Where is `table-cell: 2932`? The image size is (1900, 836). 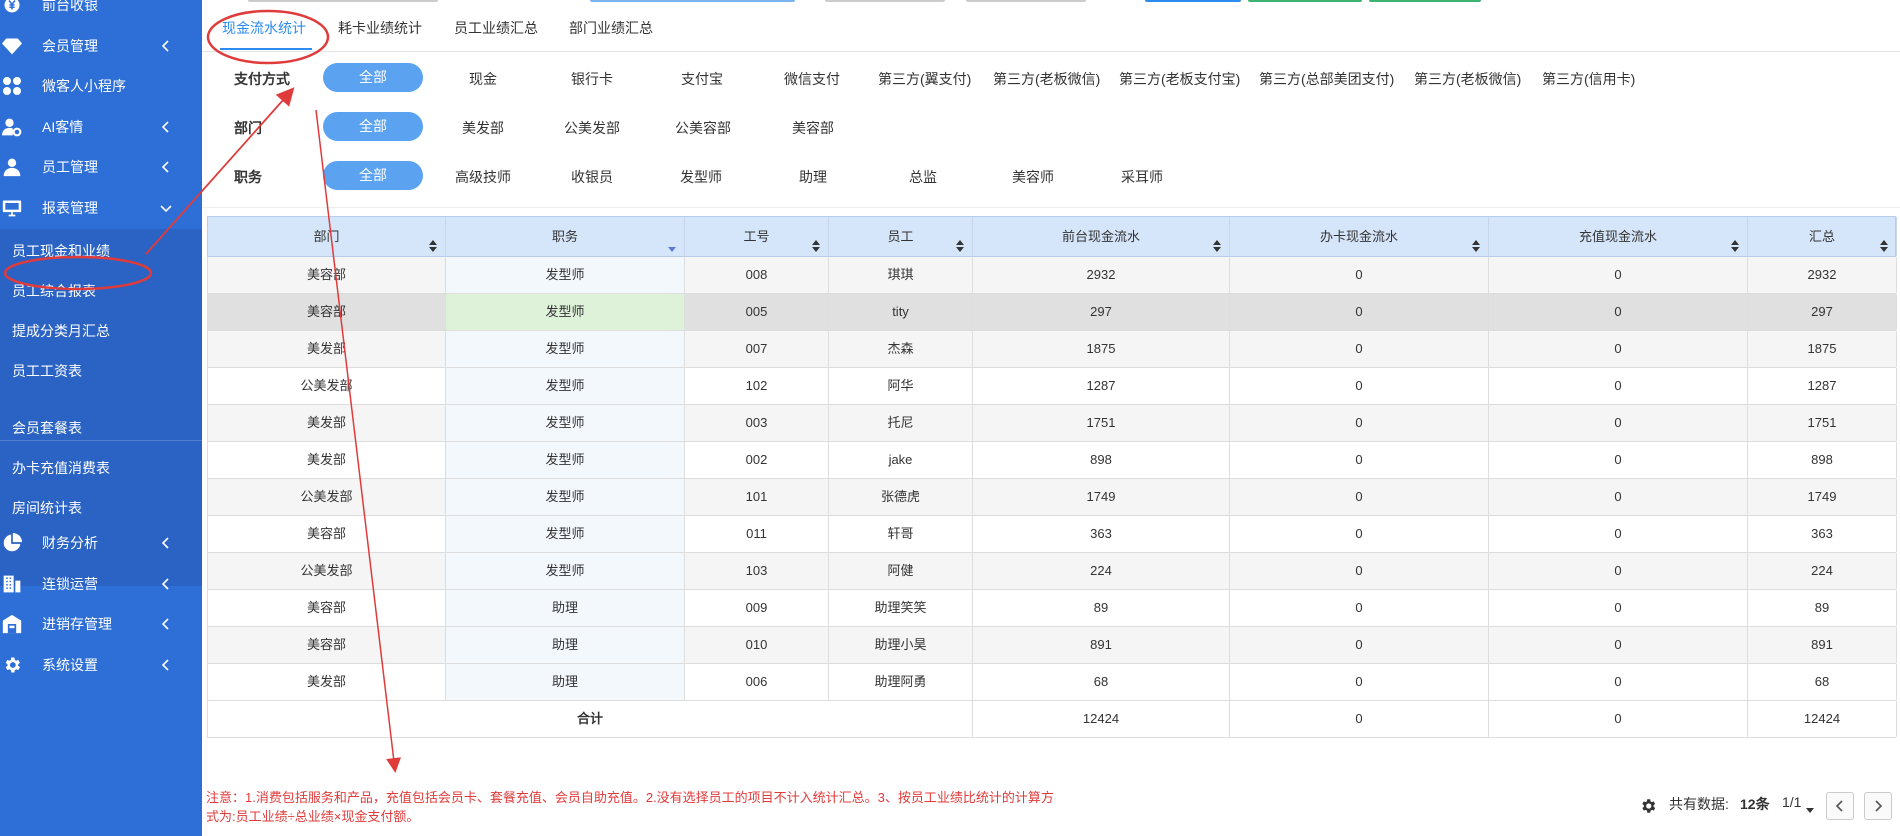
table-cell: 2932 is located at coordinates (1822, 275).